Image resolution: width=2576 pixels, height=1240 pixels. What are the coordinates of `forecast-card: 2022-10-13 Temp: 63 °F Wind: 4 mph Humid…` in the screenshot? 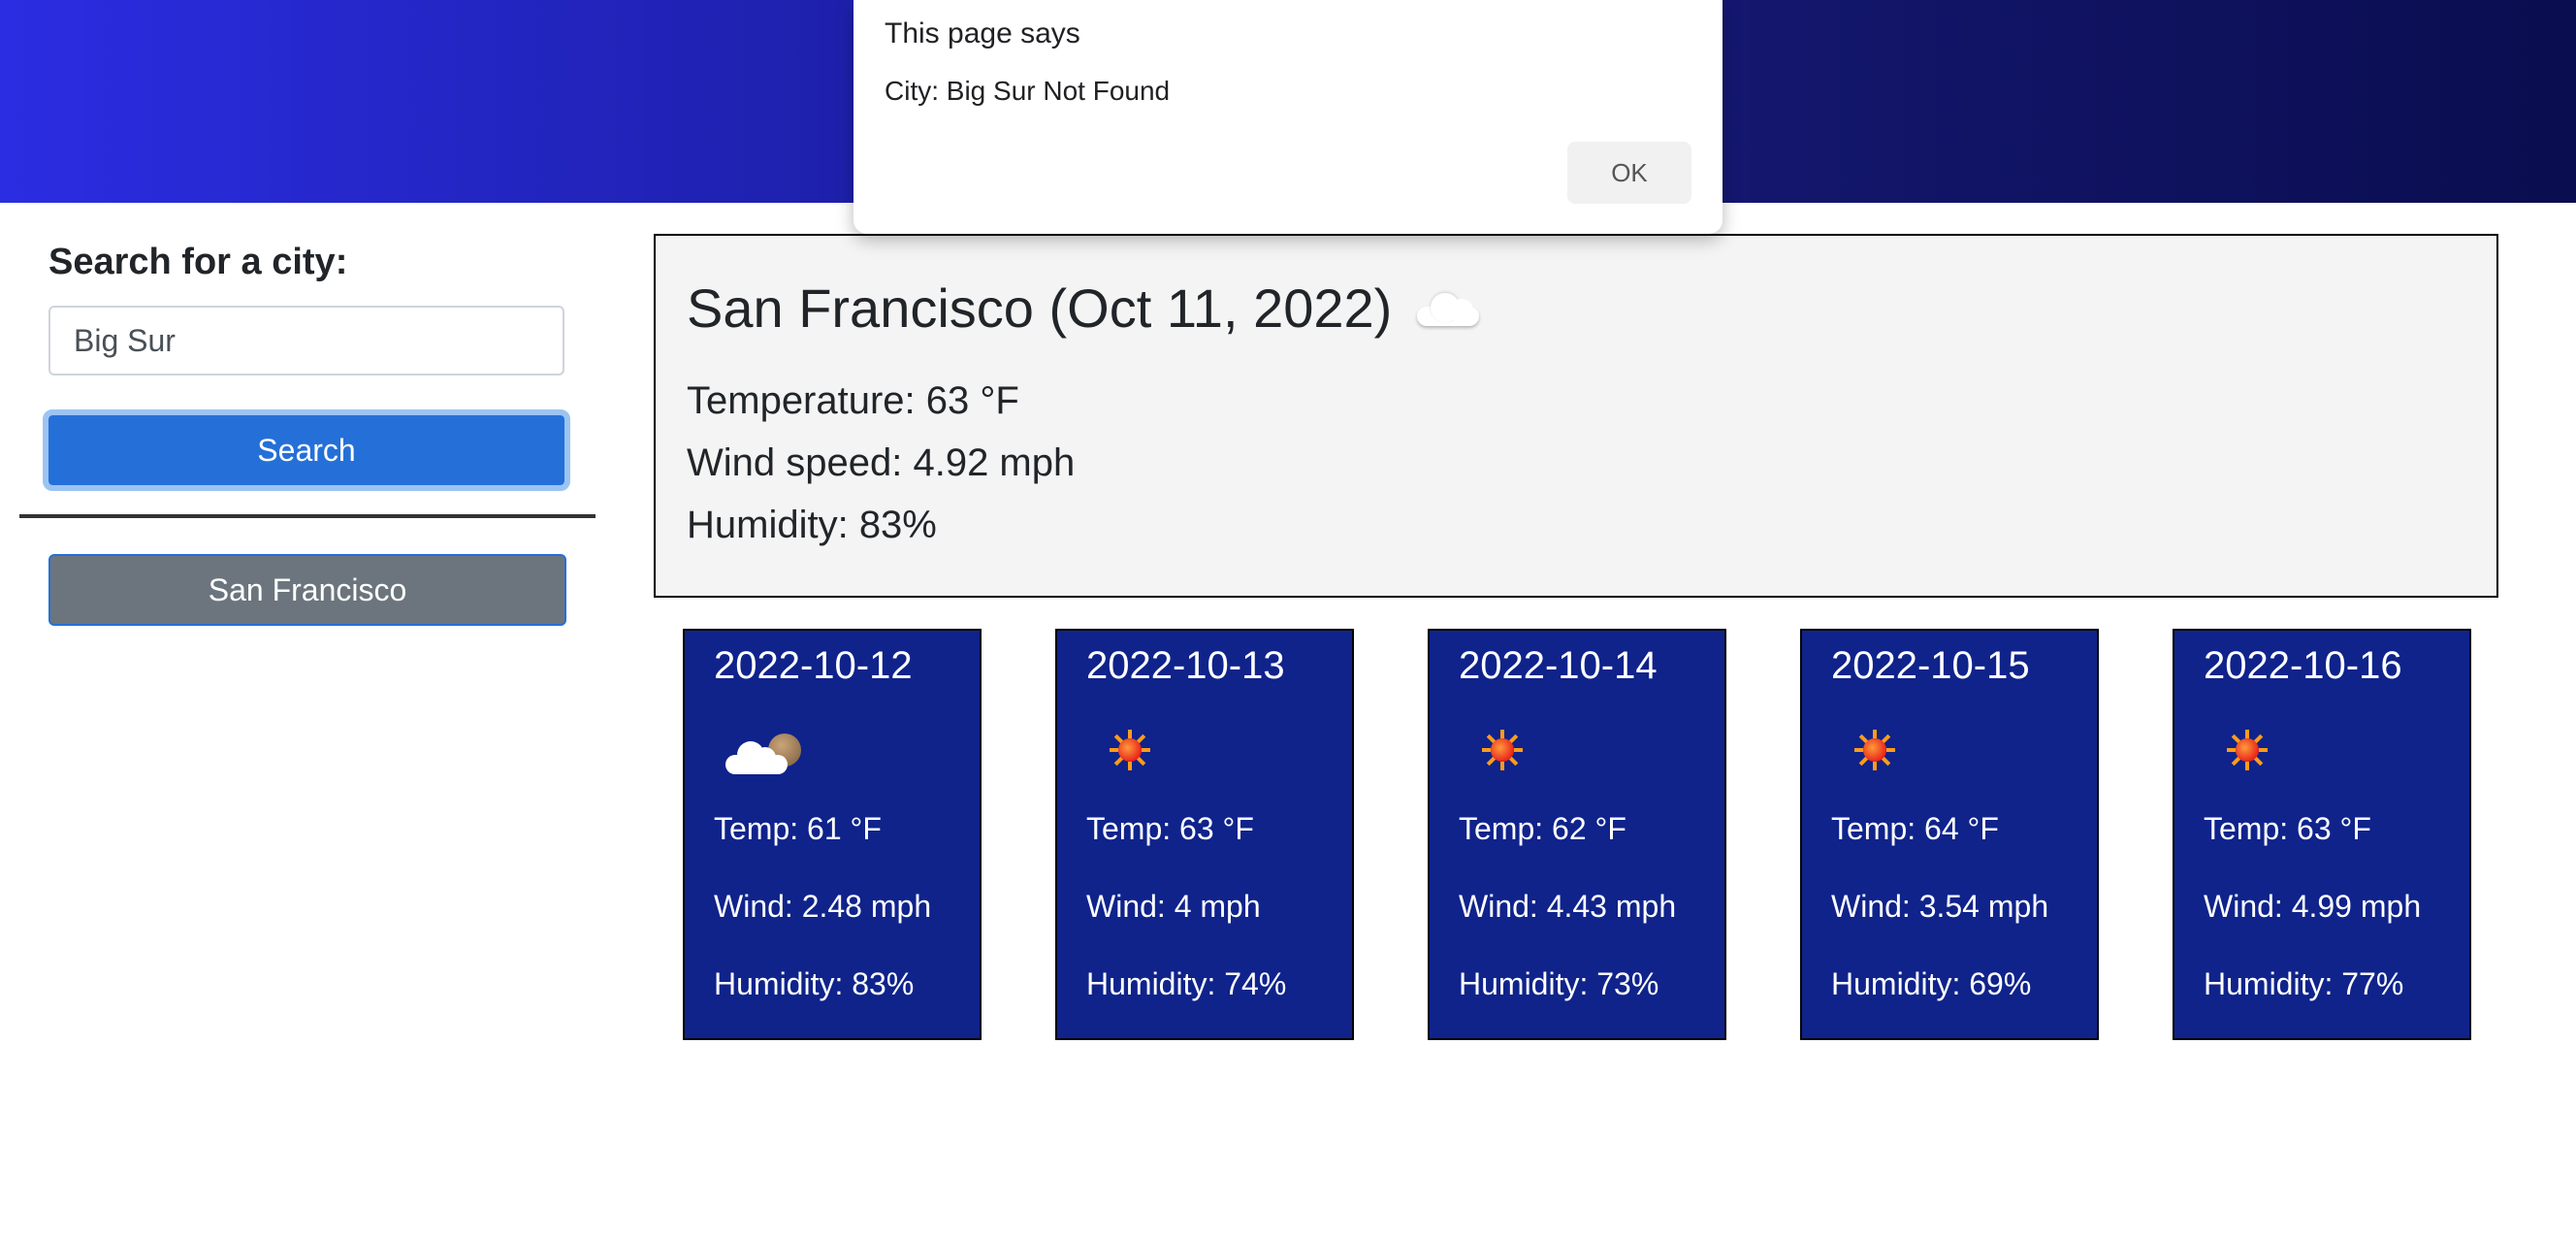 It's located at (1204, 835).